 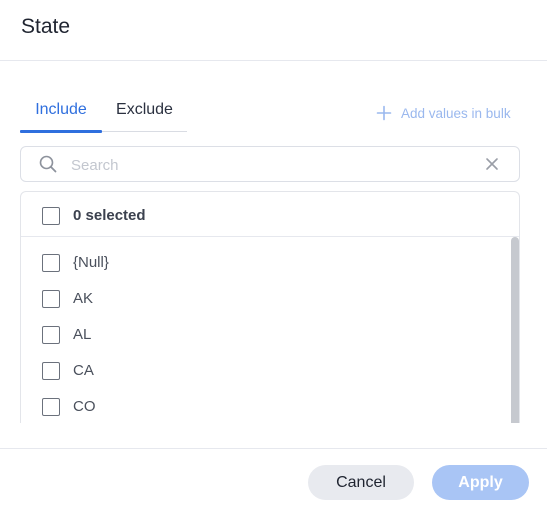 I want to click on add-values-in-bulk-button: Add values in bulk, so click(x=443, y=113).